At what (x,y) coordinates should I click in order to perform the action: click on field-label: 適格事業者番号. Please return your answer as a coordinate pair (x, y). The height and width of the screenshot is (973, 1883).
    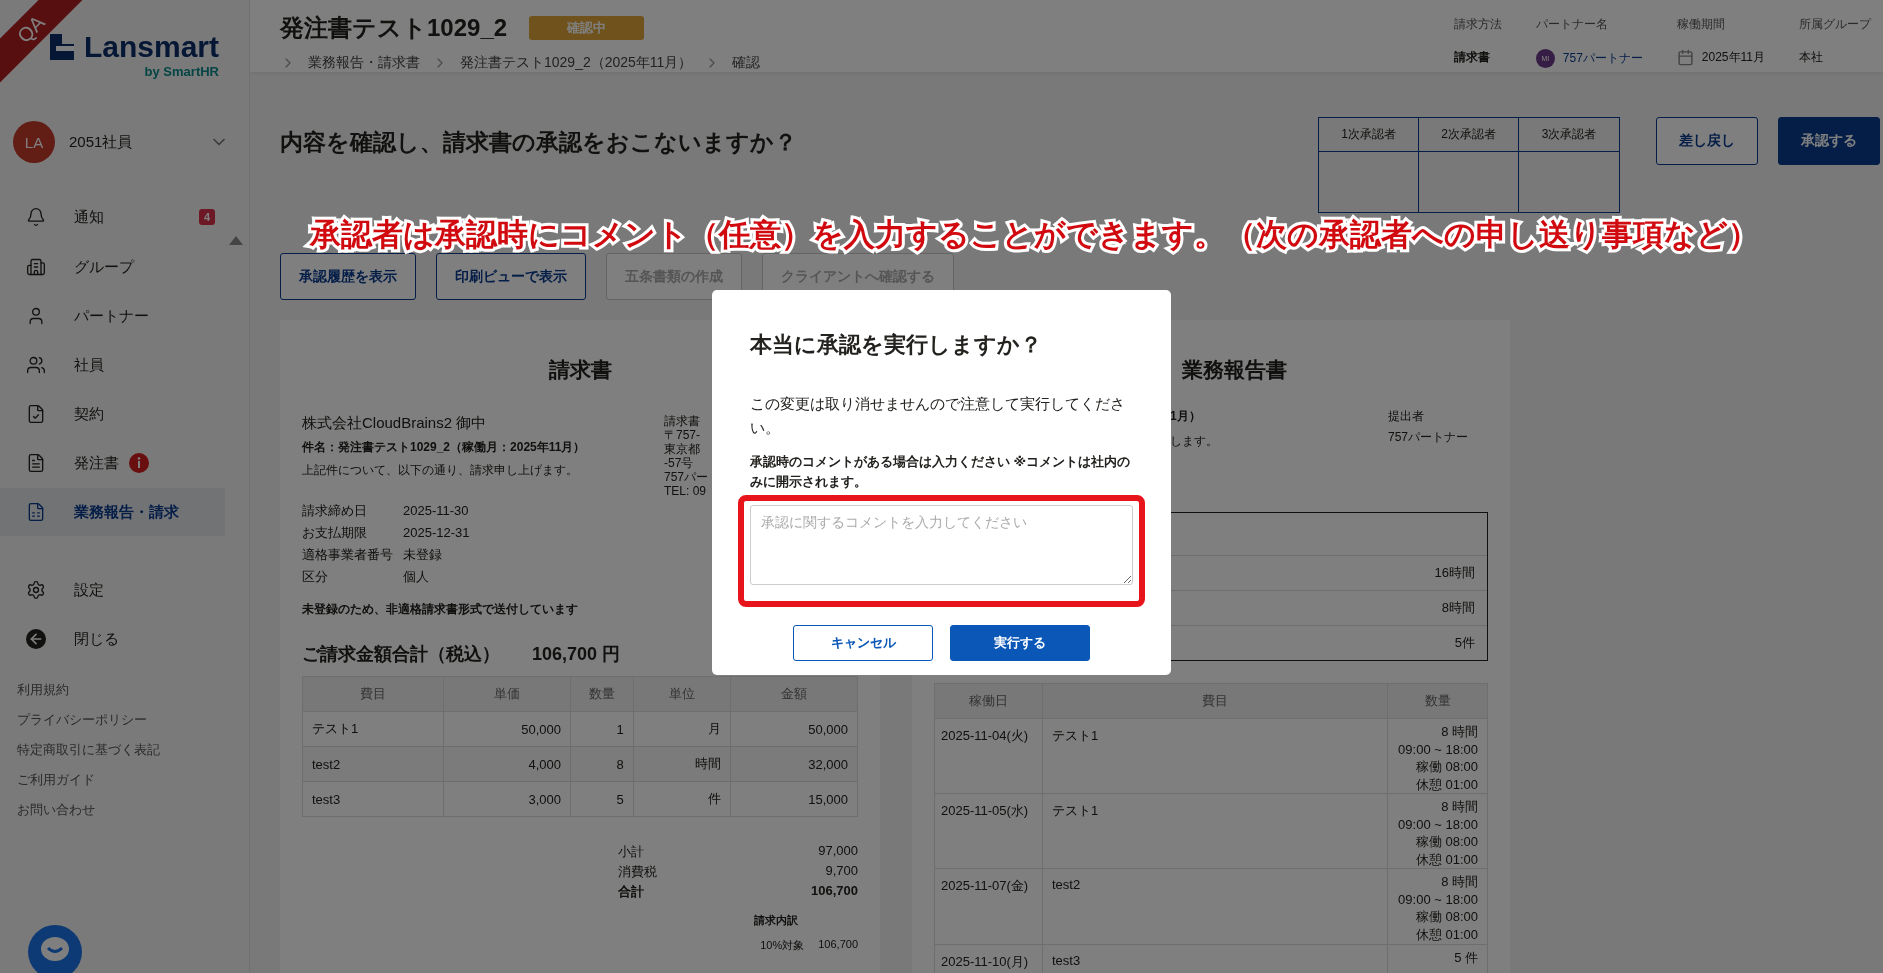
    Looking at the image, I should click on (347, 554).